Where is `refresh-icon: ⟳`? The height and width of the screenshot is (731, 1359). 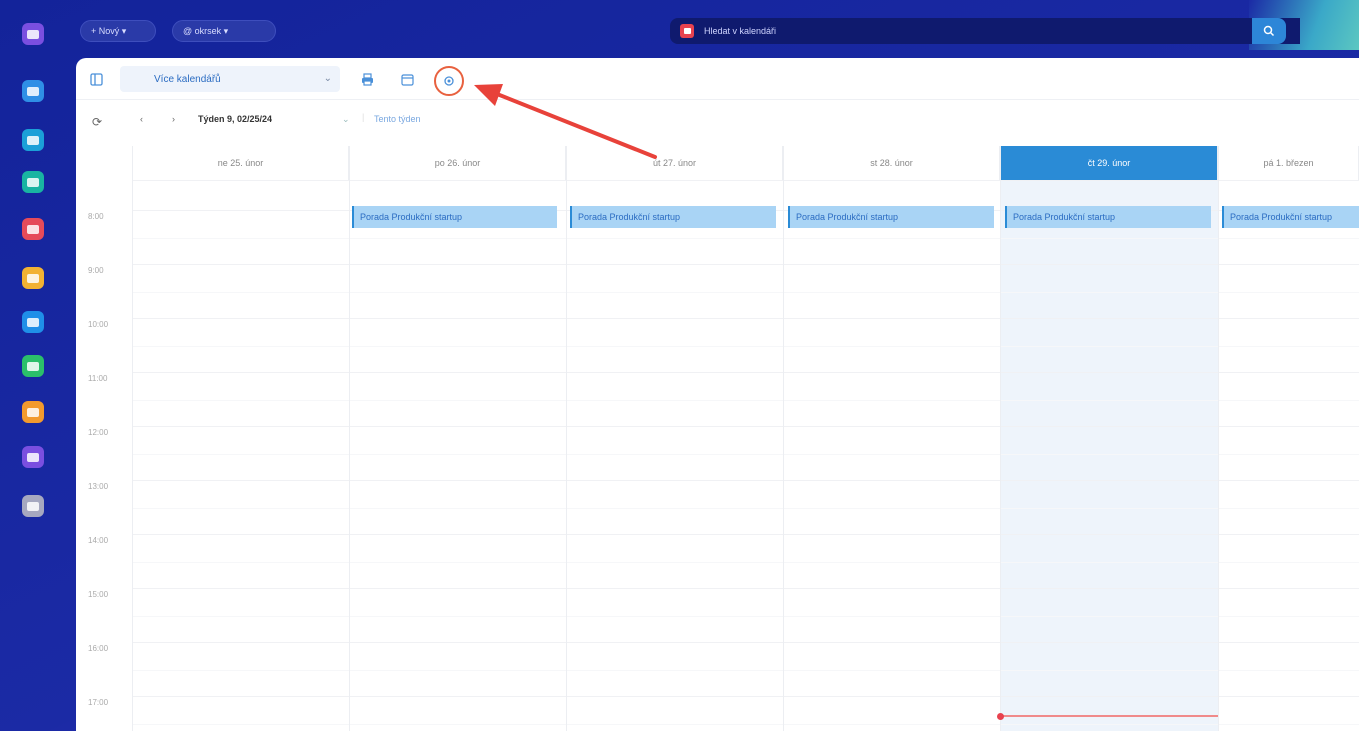 refresh-icon: ⟳ is located at coordinates (97, 122).